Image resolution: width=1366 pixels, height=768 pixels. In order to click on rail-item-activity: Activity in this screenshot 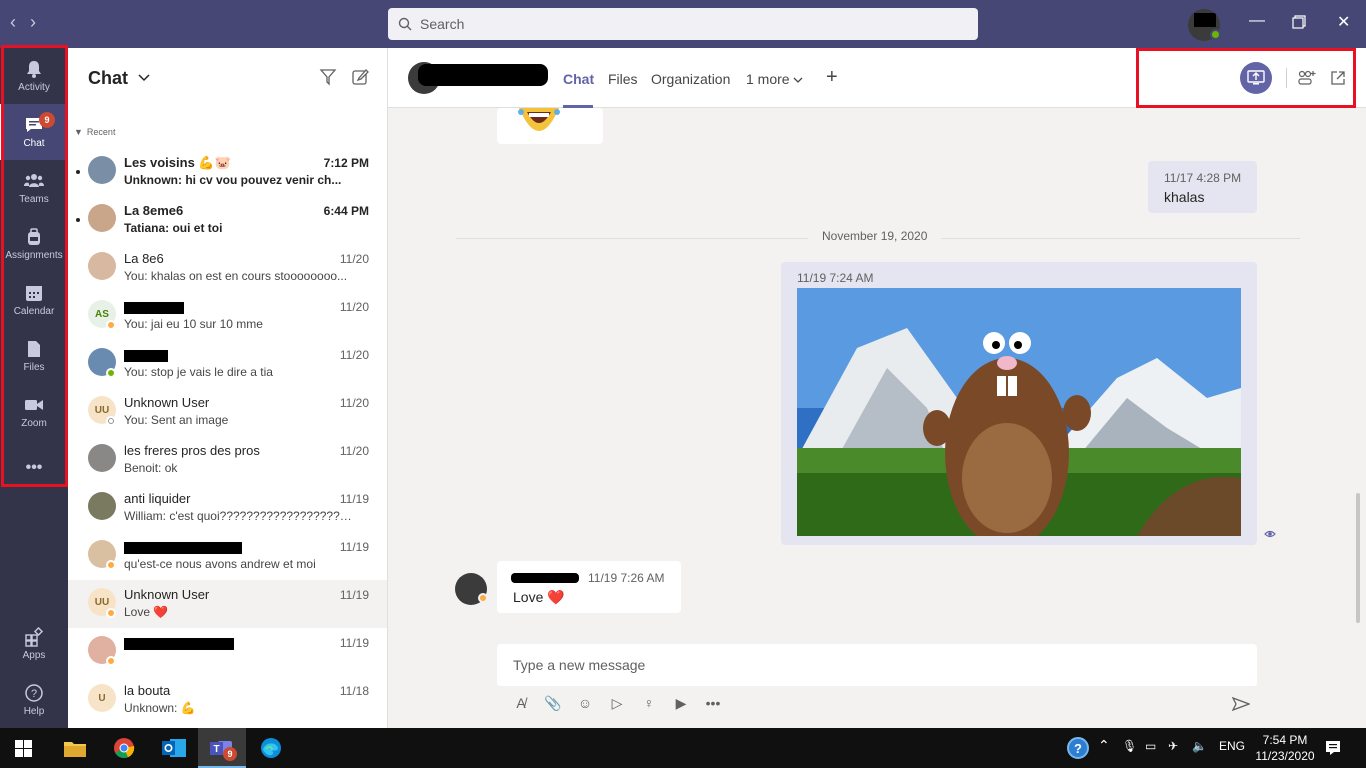, I will do `click(34, 76)`.